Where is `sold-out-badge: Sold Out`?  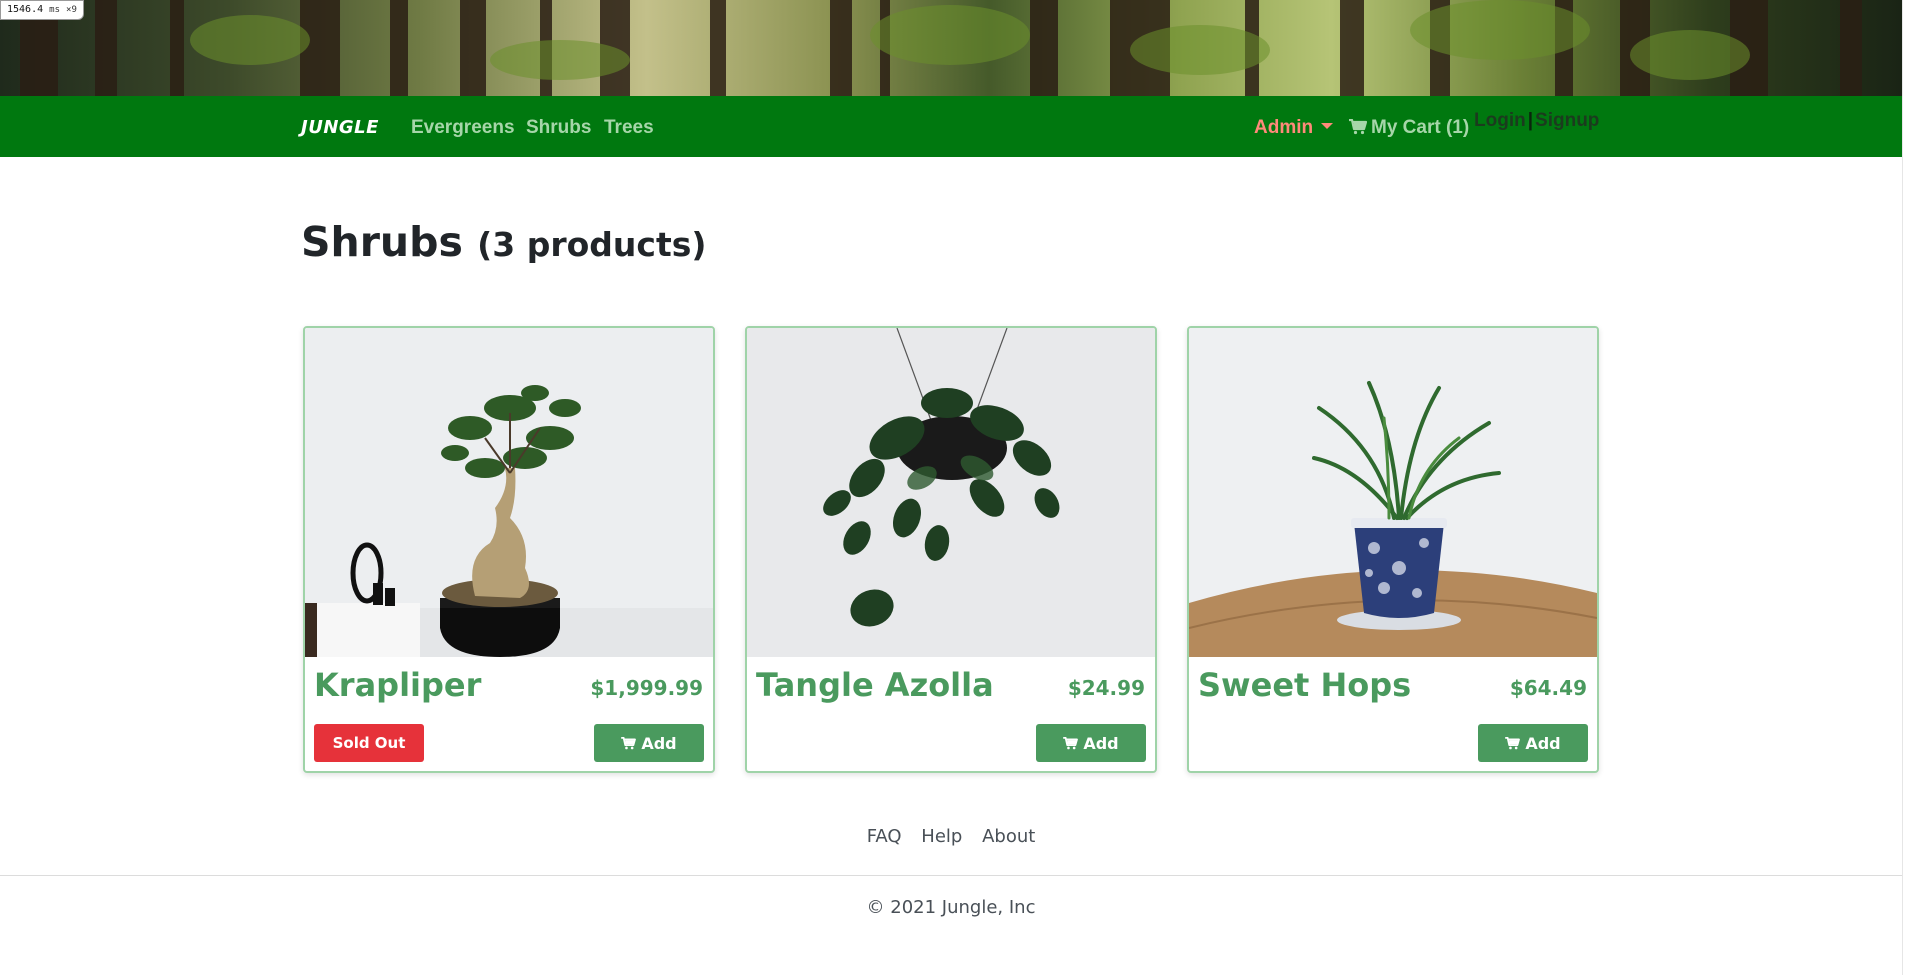 sold-out-badge: Sold Out is located at coordinates (369, 743).